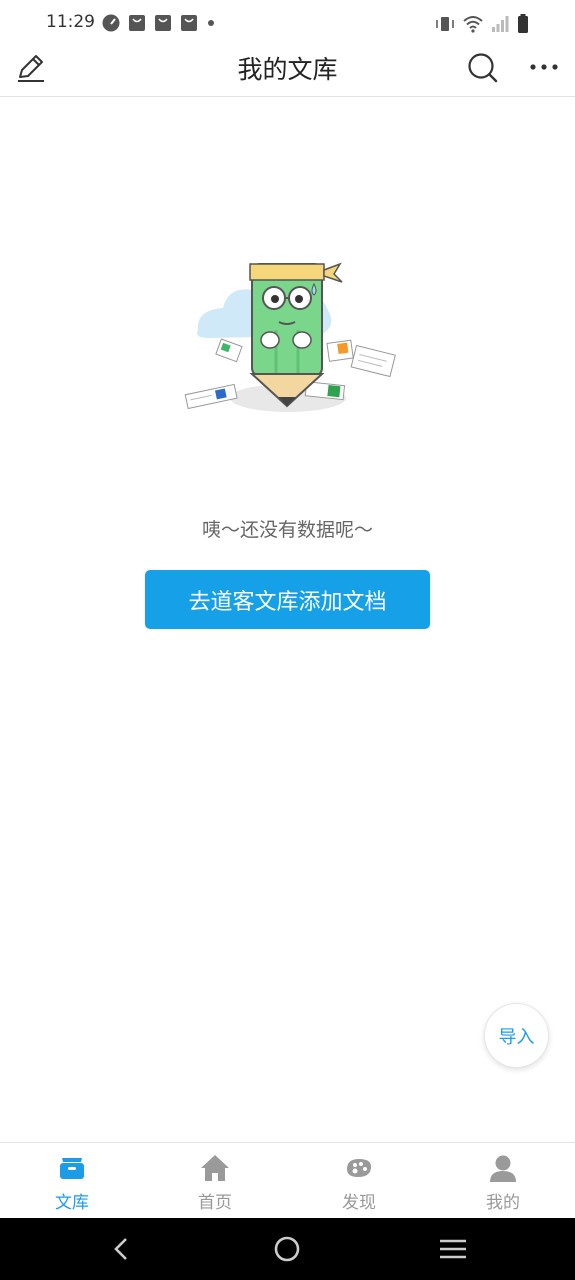 Image resolution: width=575 pixels, height=1280 pixels. Describe the element at coordinates (111, 23) in the screenshot. I see `speedometer-icon` at that location.